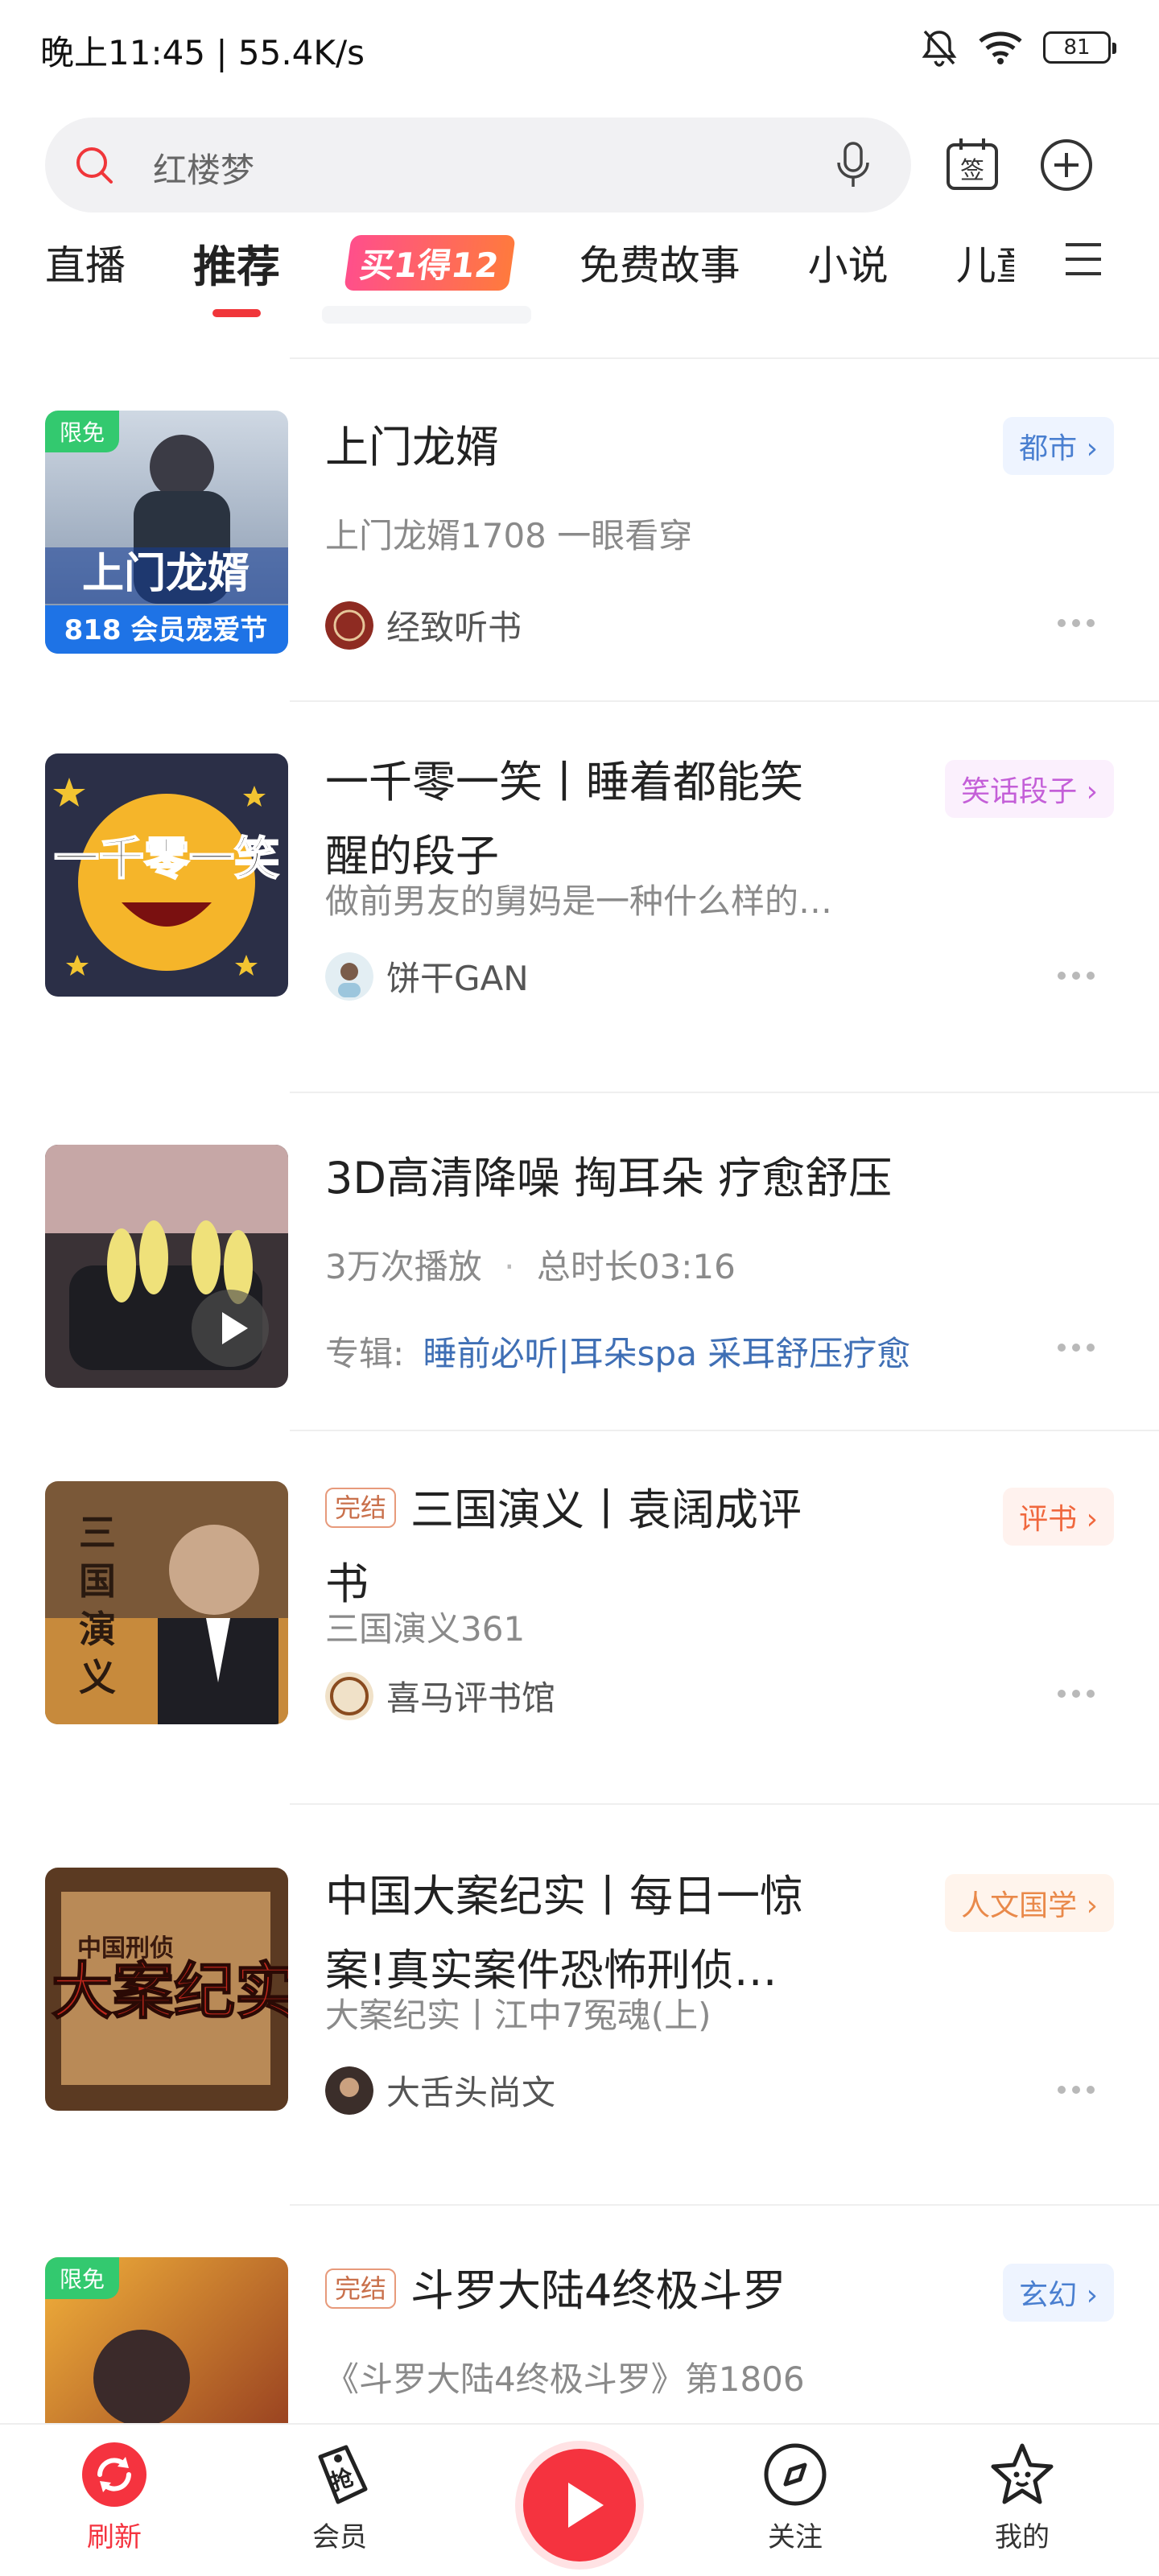 The height and width of the screenshot is (2576, 1159). Describe the element at coordinates (339, 2537) in the screenshot. I see `nav-vip-label: 会员` at that location.